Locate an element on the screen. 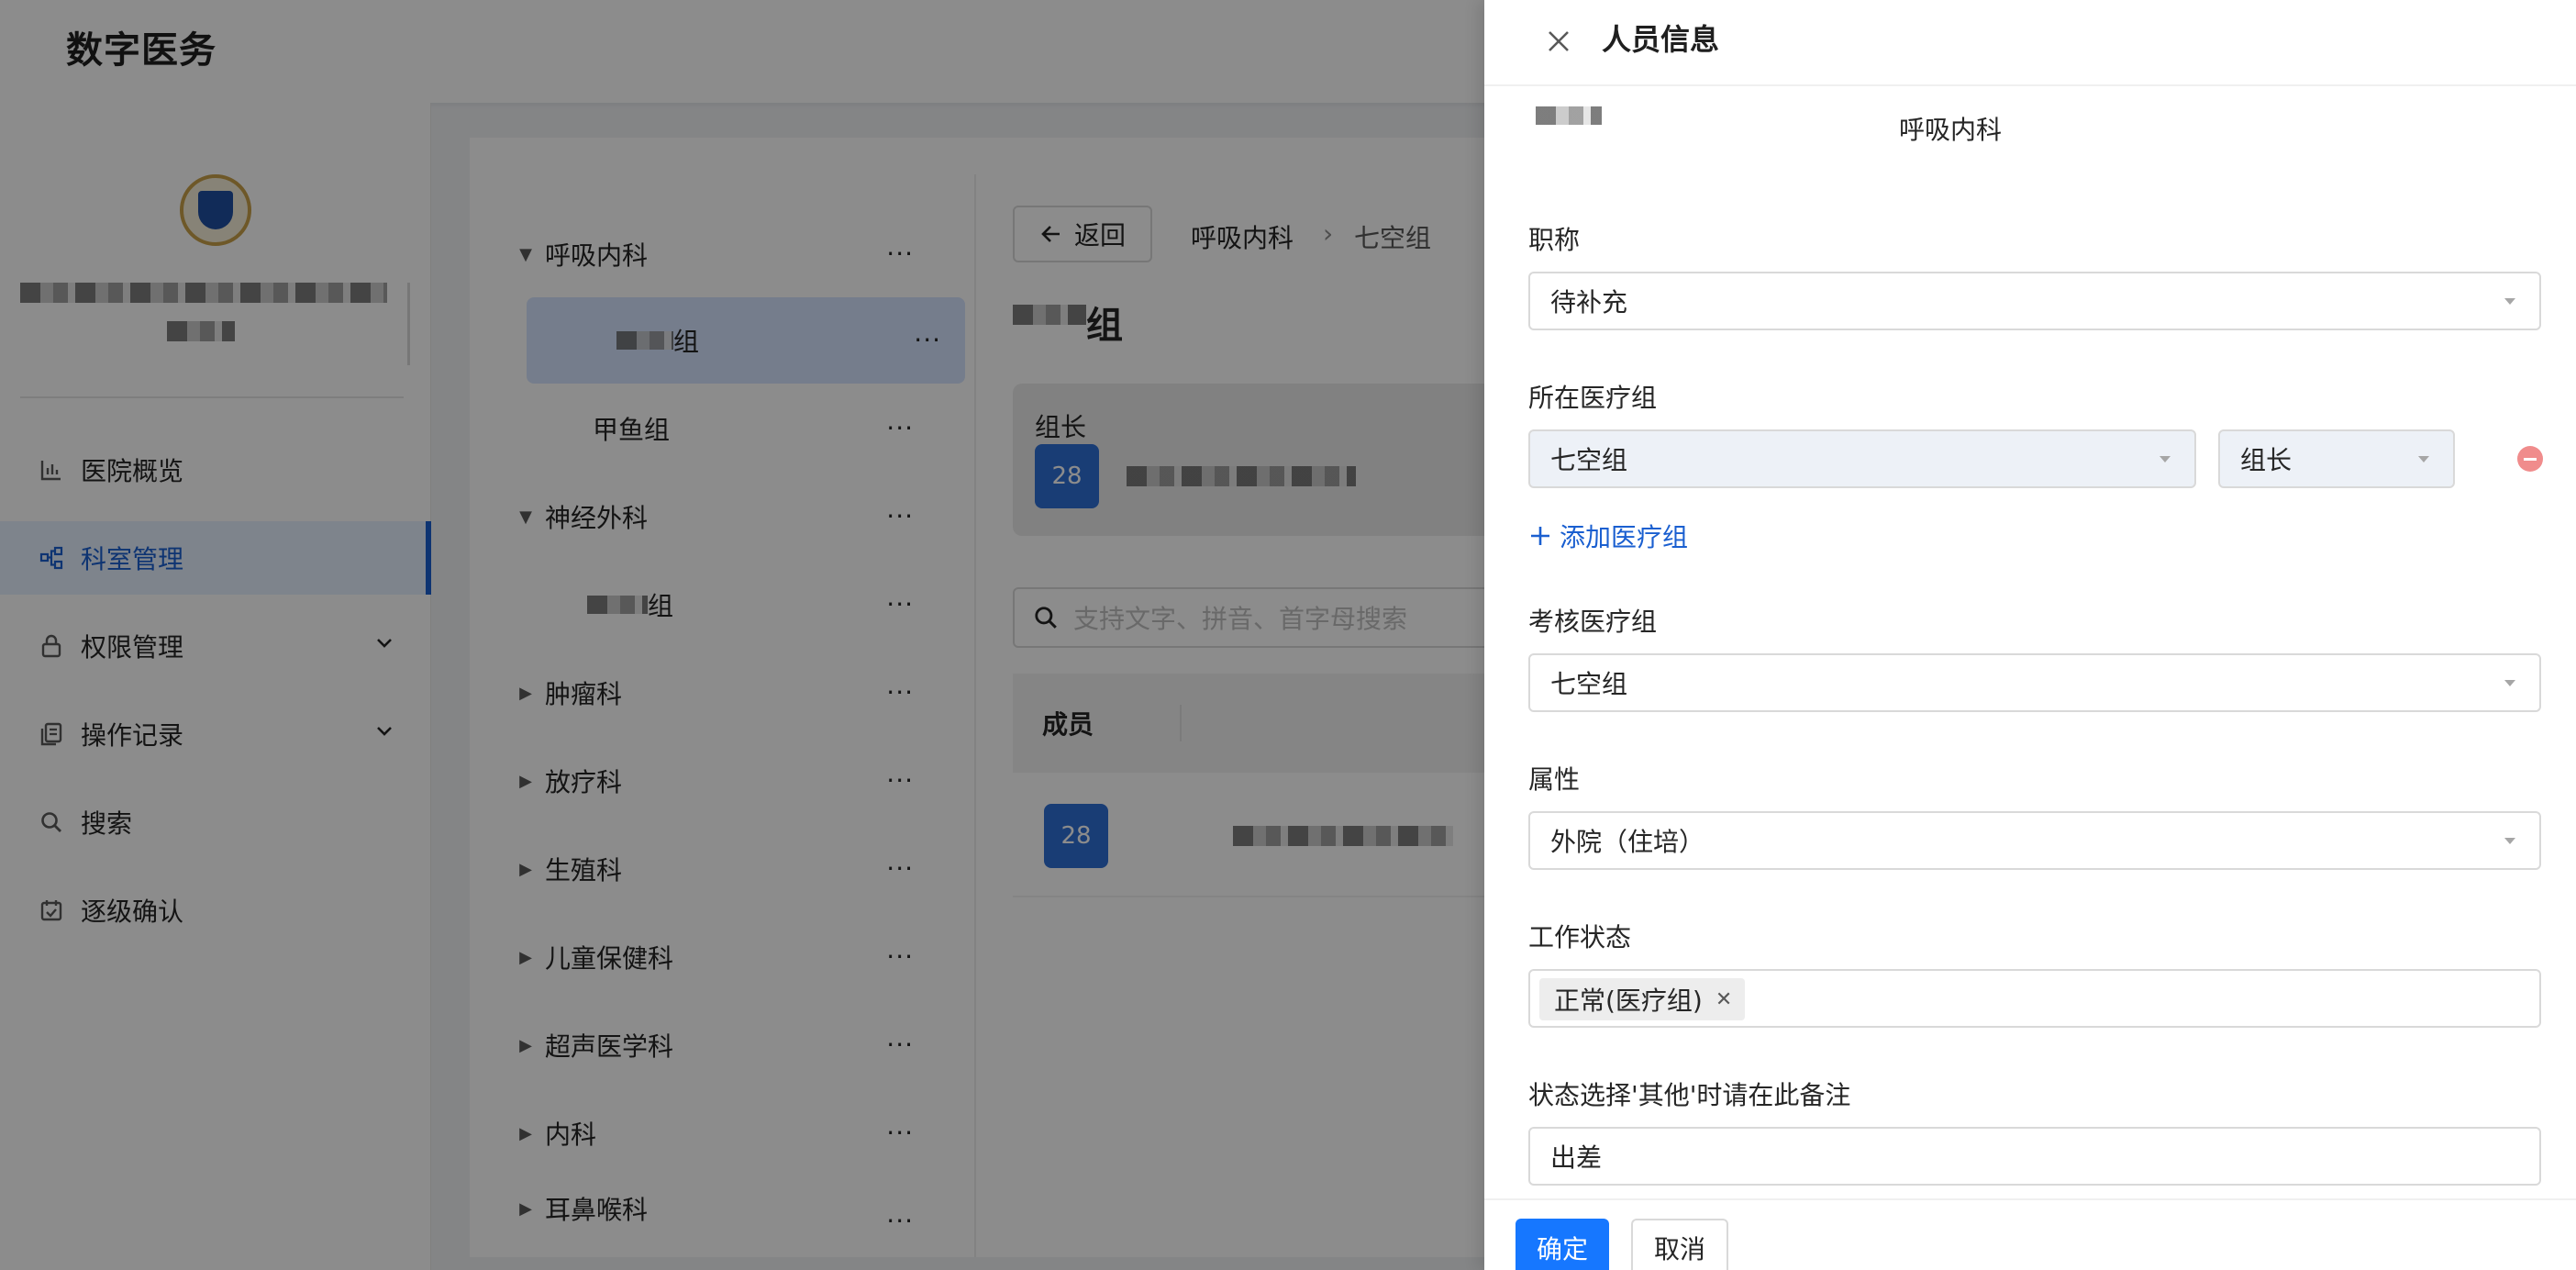 The width and height of the screenshot is (2576, 1270). title-select: 待补充 is located at coordinates (2034, 301).